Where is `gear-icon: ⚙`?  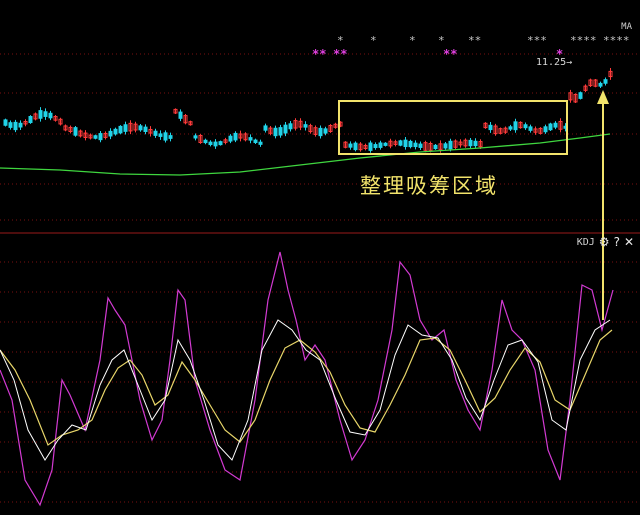
gear-icon: ⚙ is located at coordinates (604, 242).